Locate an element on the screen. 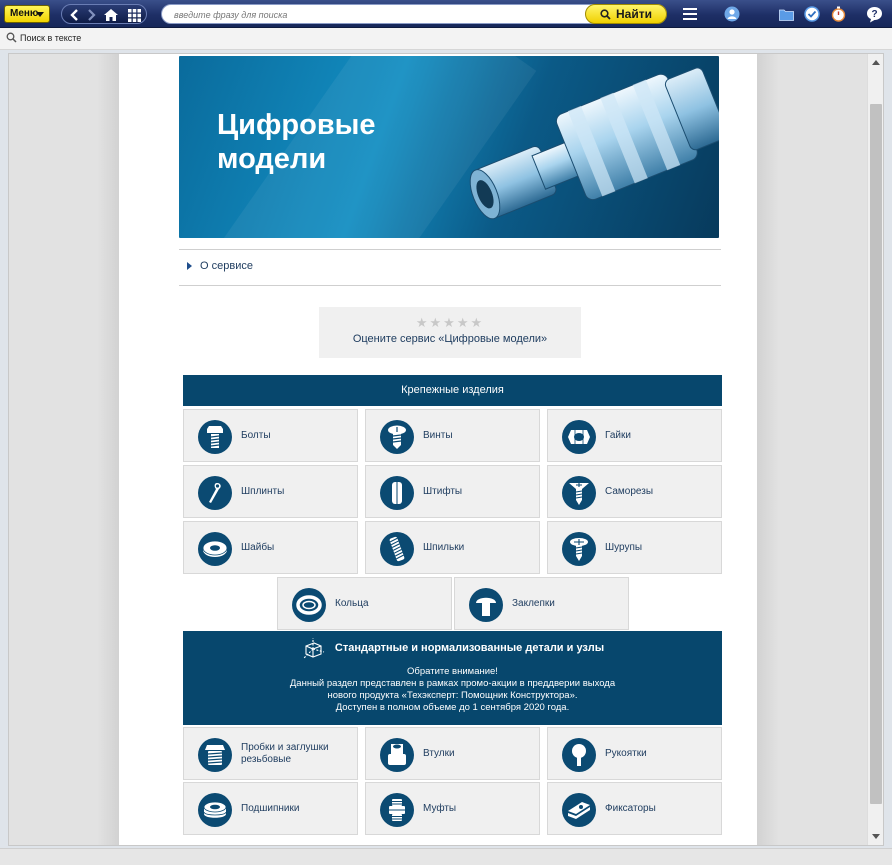 The image size is (892, 865). category-tile-threaded-plugs: Пробки и заглушки резьбовые is located at coordinates (270, 753).